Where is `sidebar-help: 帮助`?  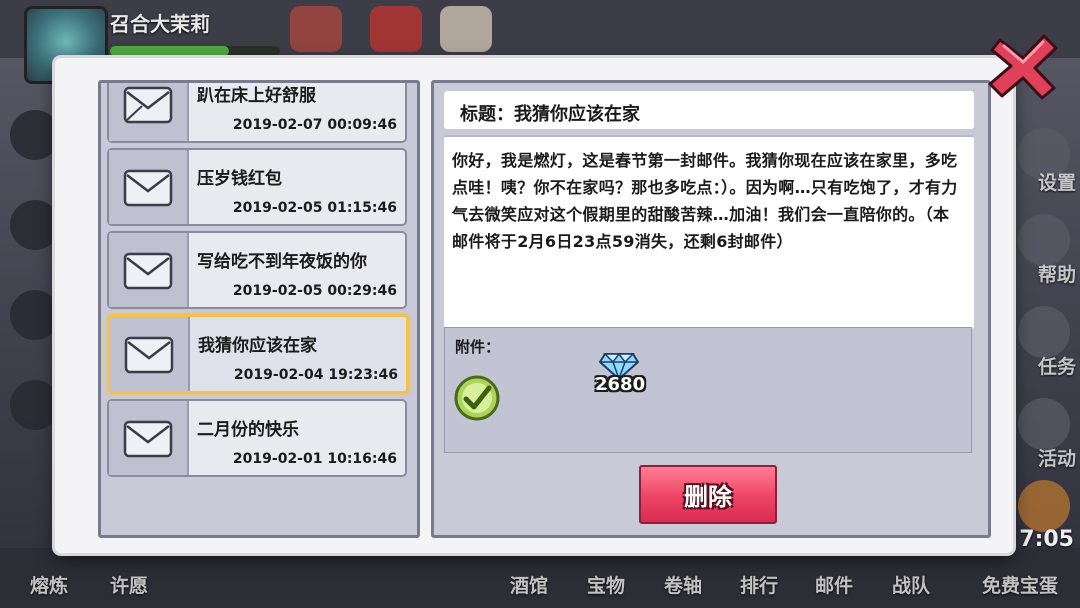 sidebar-help: 帮助 is located at coordinates (1057, 273).